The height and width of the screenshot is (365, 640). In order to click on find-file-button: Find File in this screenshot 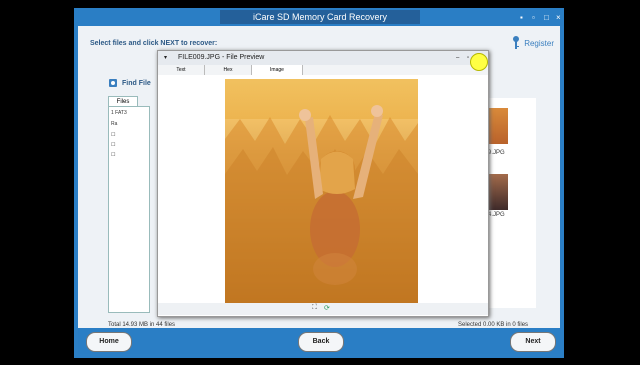, I will do `click(129, 83)`.